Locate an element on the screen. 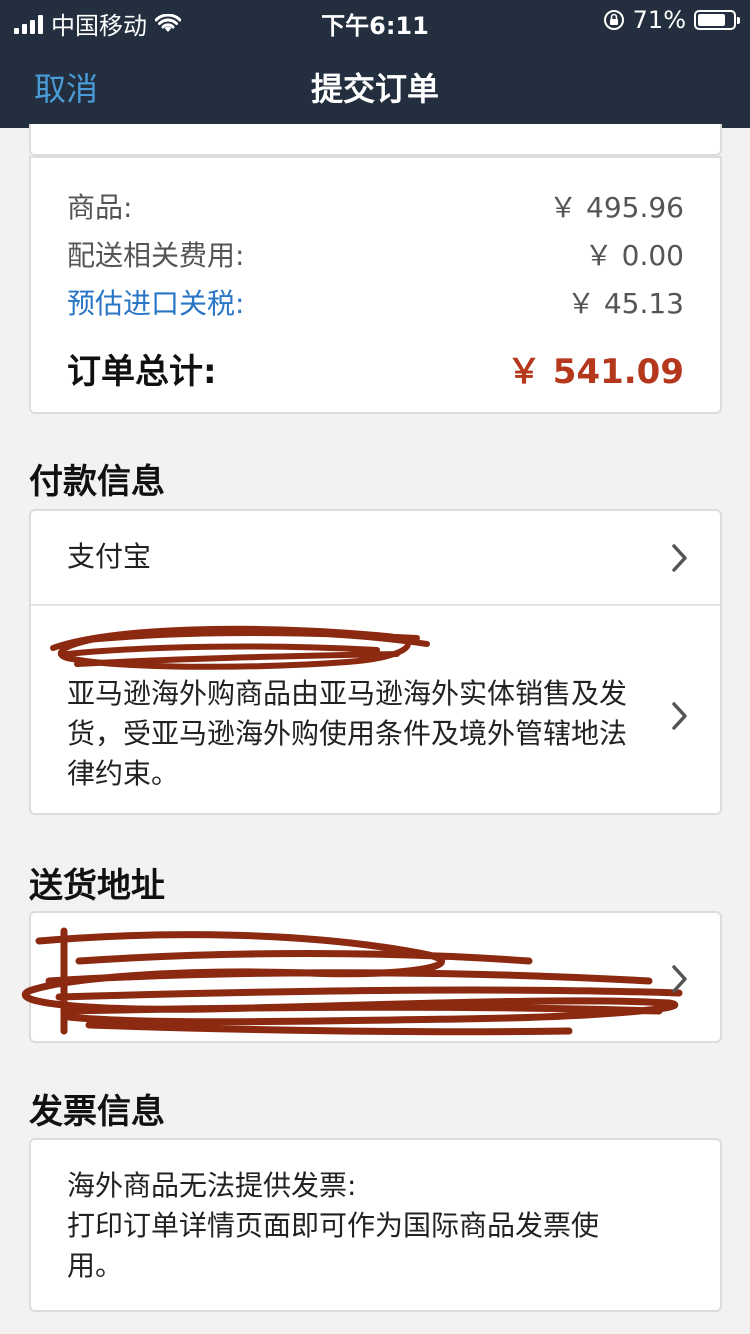  order-total-row: 订单总计: ￥ 541.09 is located at coordinates (375, 368).